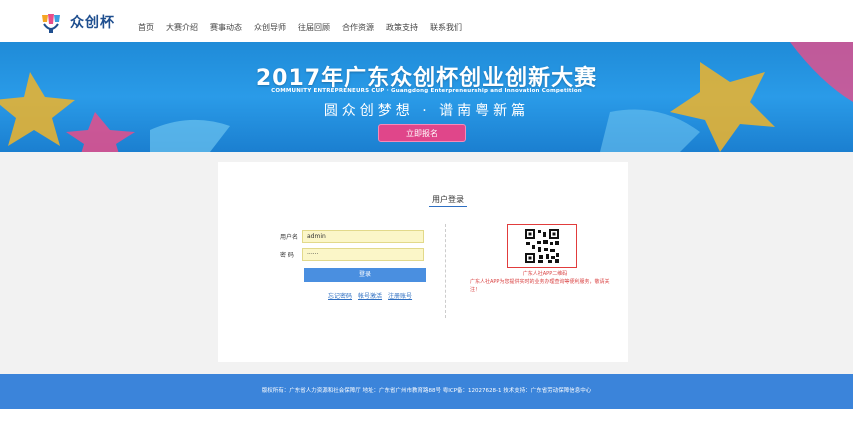 This screenshot has height=423, width=853. What do you see at coordinates (287, 255) in the screenshot?
I see `password-label: 密 码` at bounding box center [287, 255].